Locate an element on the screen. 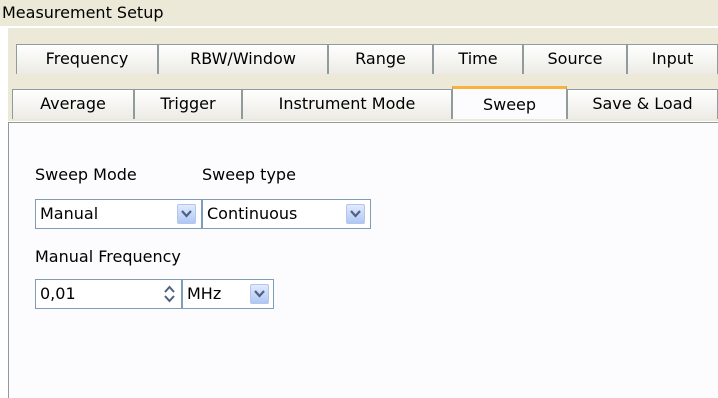 This screenshot has width=718, height=398. tab-trigger: Trigger is located at coordinates (188, 104).